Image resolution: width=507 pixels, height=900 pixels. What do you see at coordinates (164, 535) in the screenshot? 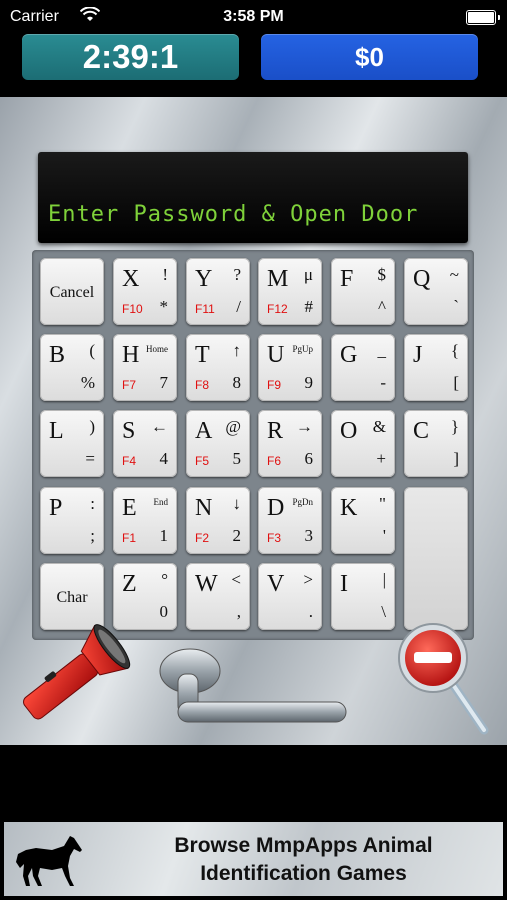
I see `key-secondary: 1` at bounding box center [164, 535].